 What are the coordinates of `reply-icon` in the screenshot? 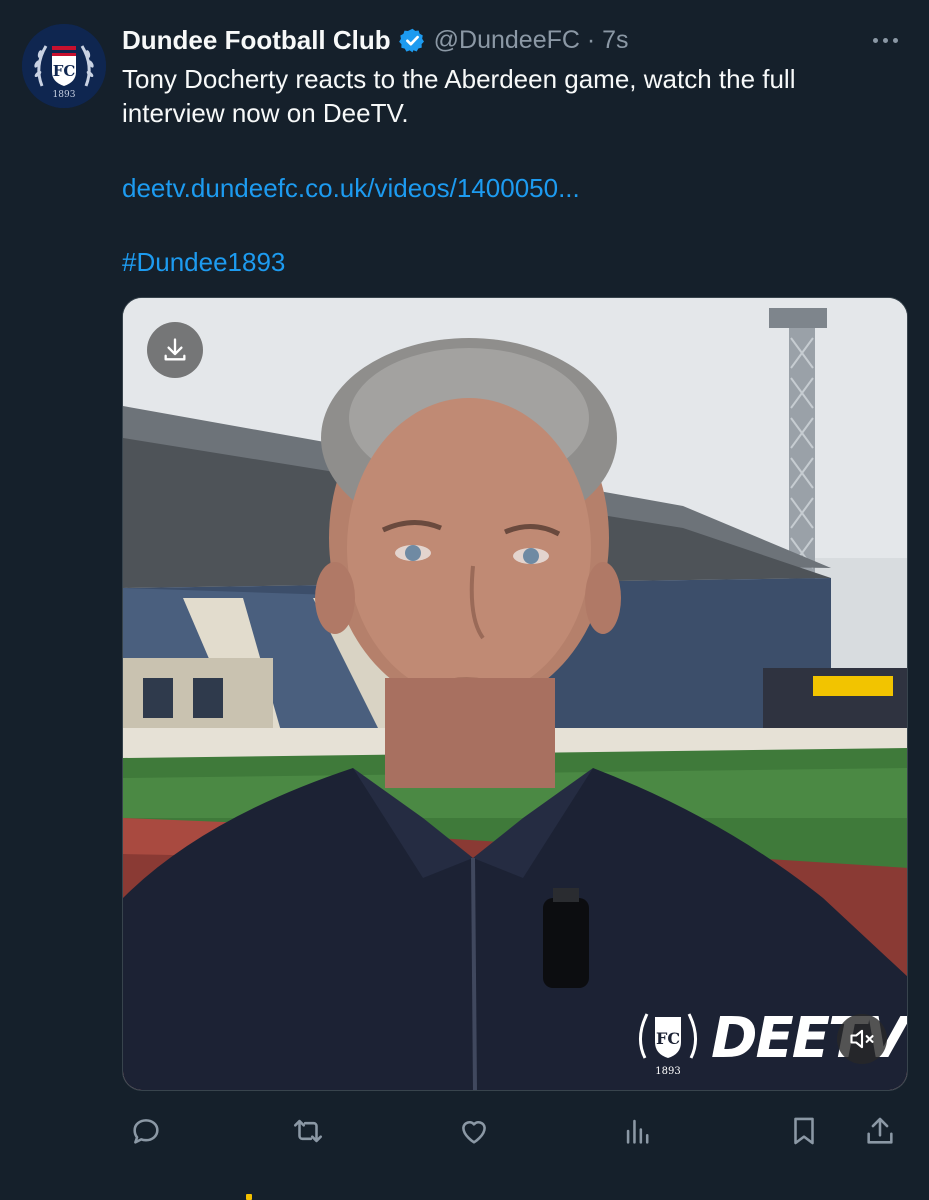 It's located at (146, 1131).